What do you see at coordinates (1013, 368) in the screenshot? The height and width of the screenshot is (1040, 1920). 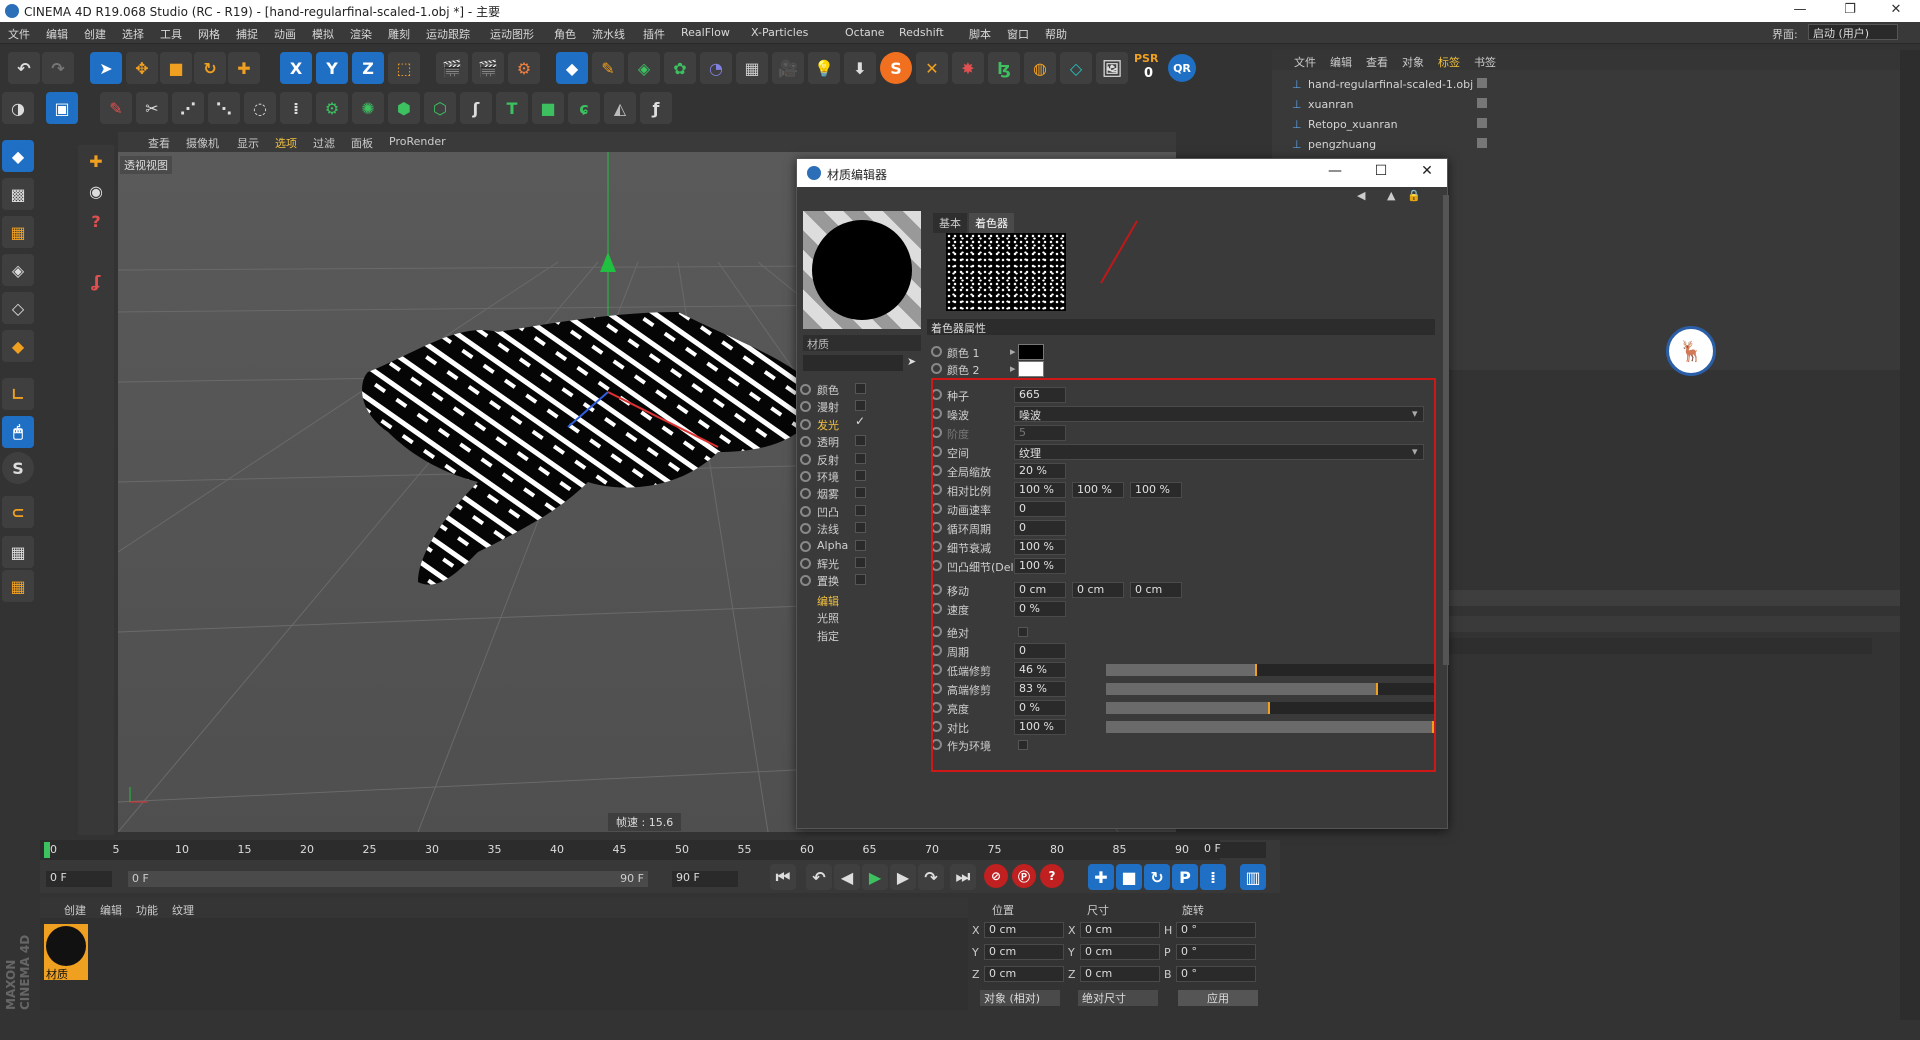 I see `color2-expand-icon: ▸` at bounding box center [1013, 368].